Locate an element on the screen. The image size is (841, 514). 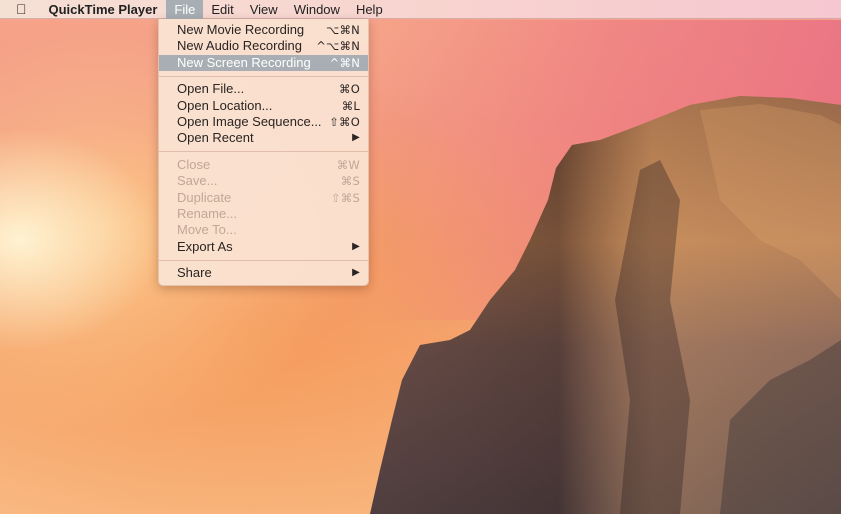
menu-item-label: Export As is located at coordinates (205, 246).